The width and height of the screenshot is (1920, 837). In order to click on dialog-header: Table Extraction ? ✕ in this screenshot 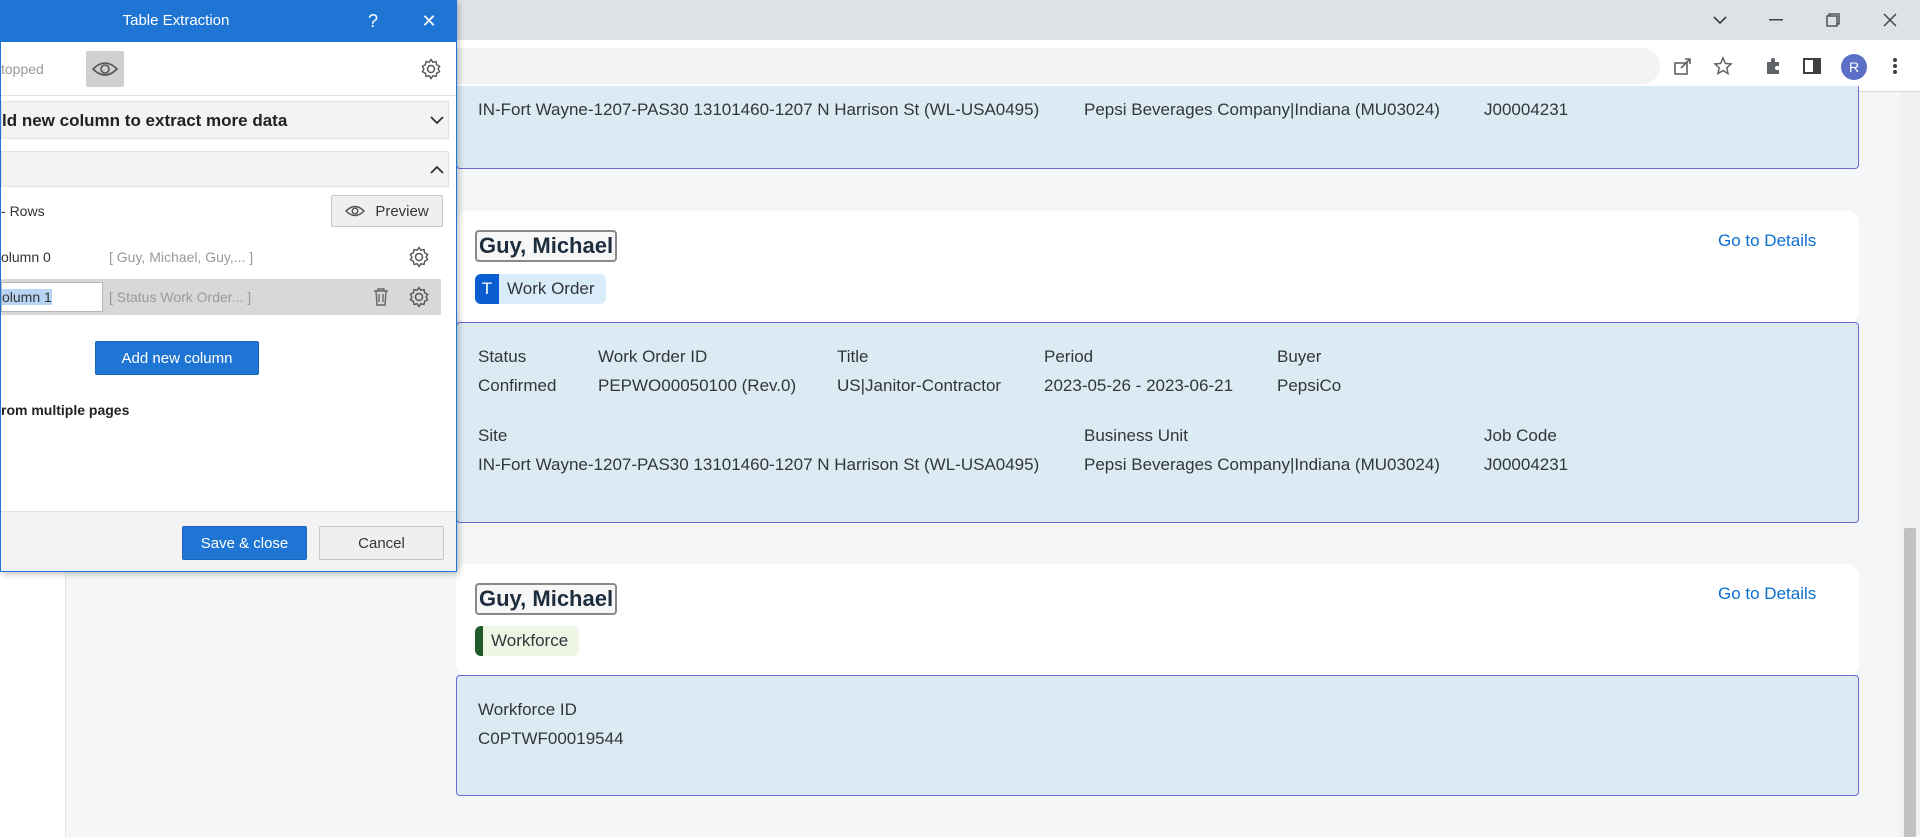, I will do `click(228, 21)`.